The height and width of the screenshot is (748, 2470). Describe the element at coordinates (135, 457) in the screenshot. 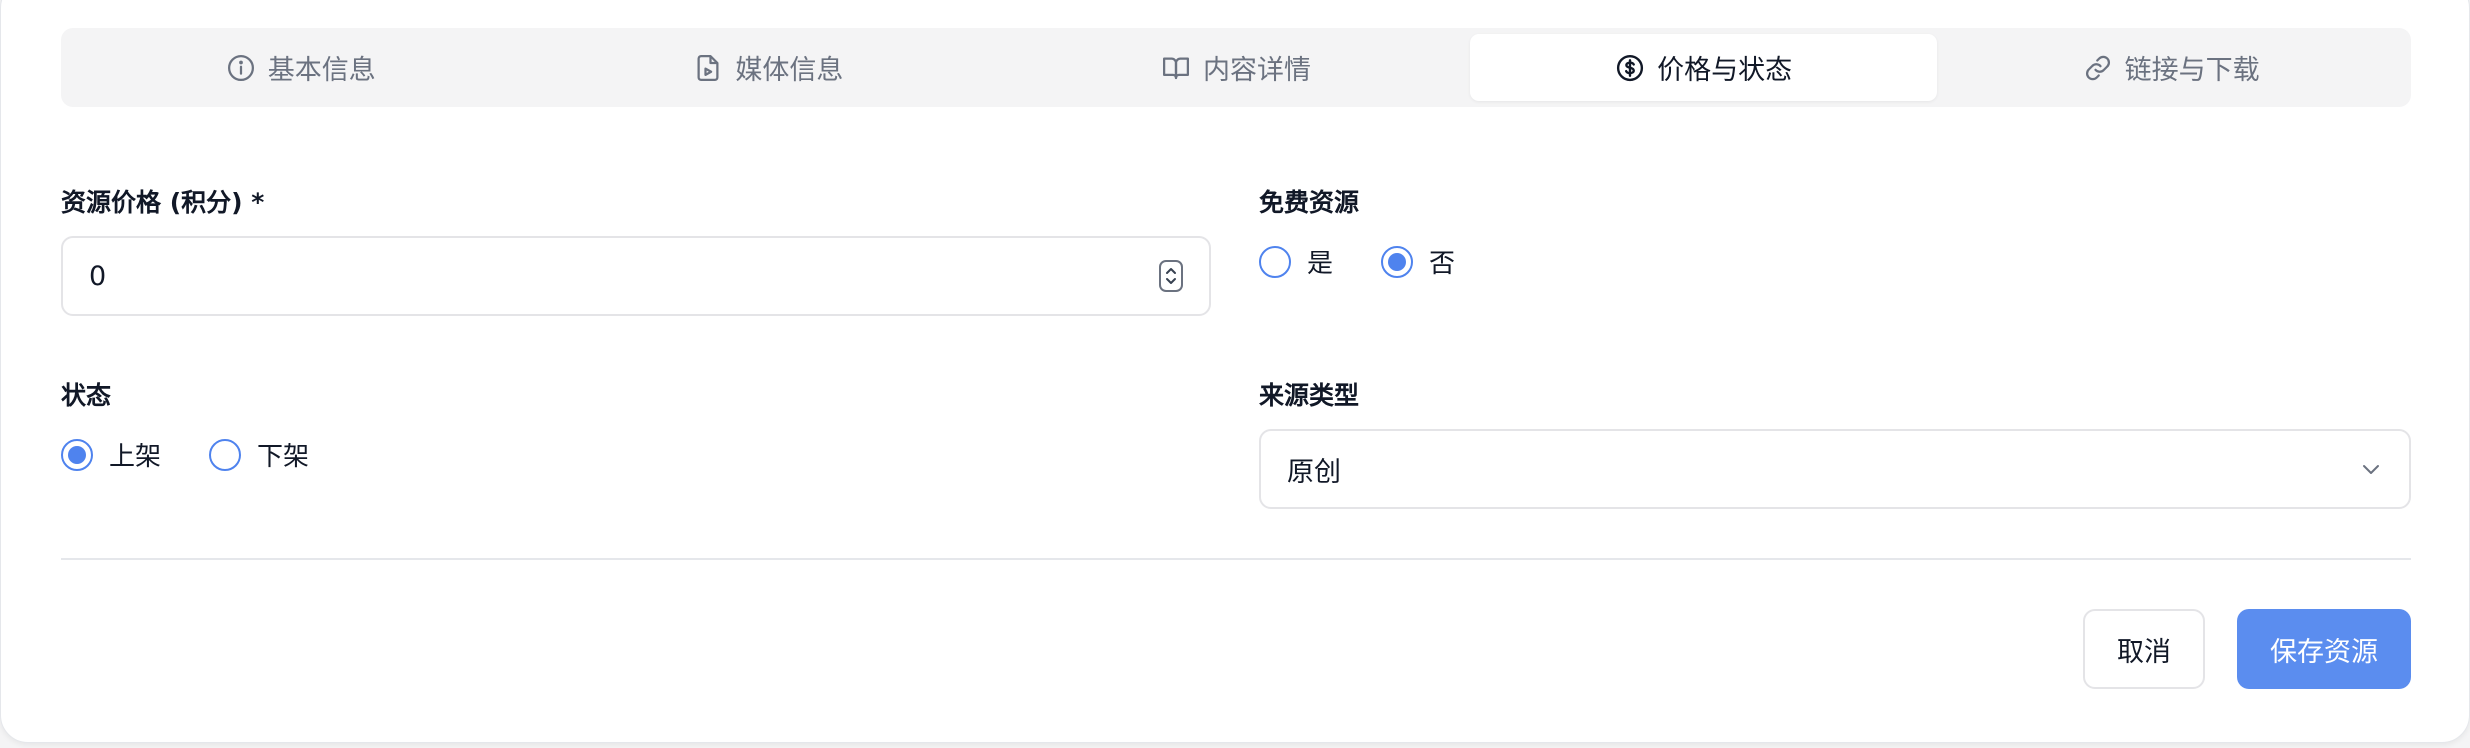

I see `radio-label: 上架` at that location.